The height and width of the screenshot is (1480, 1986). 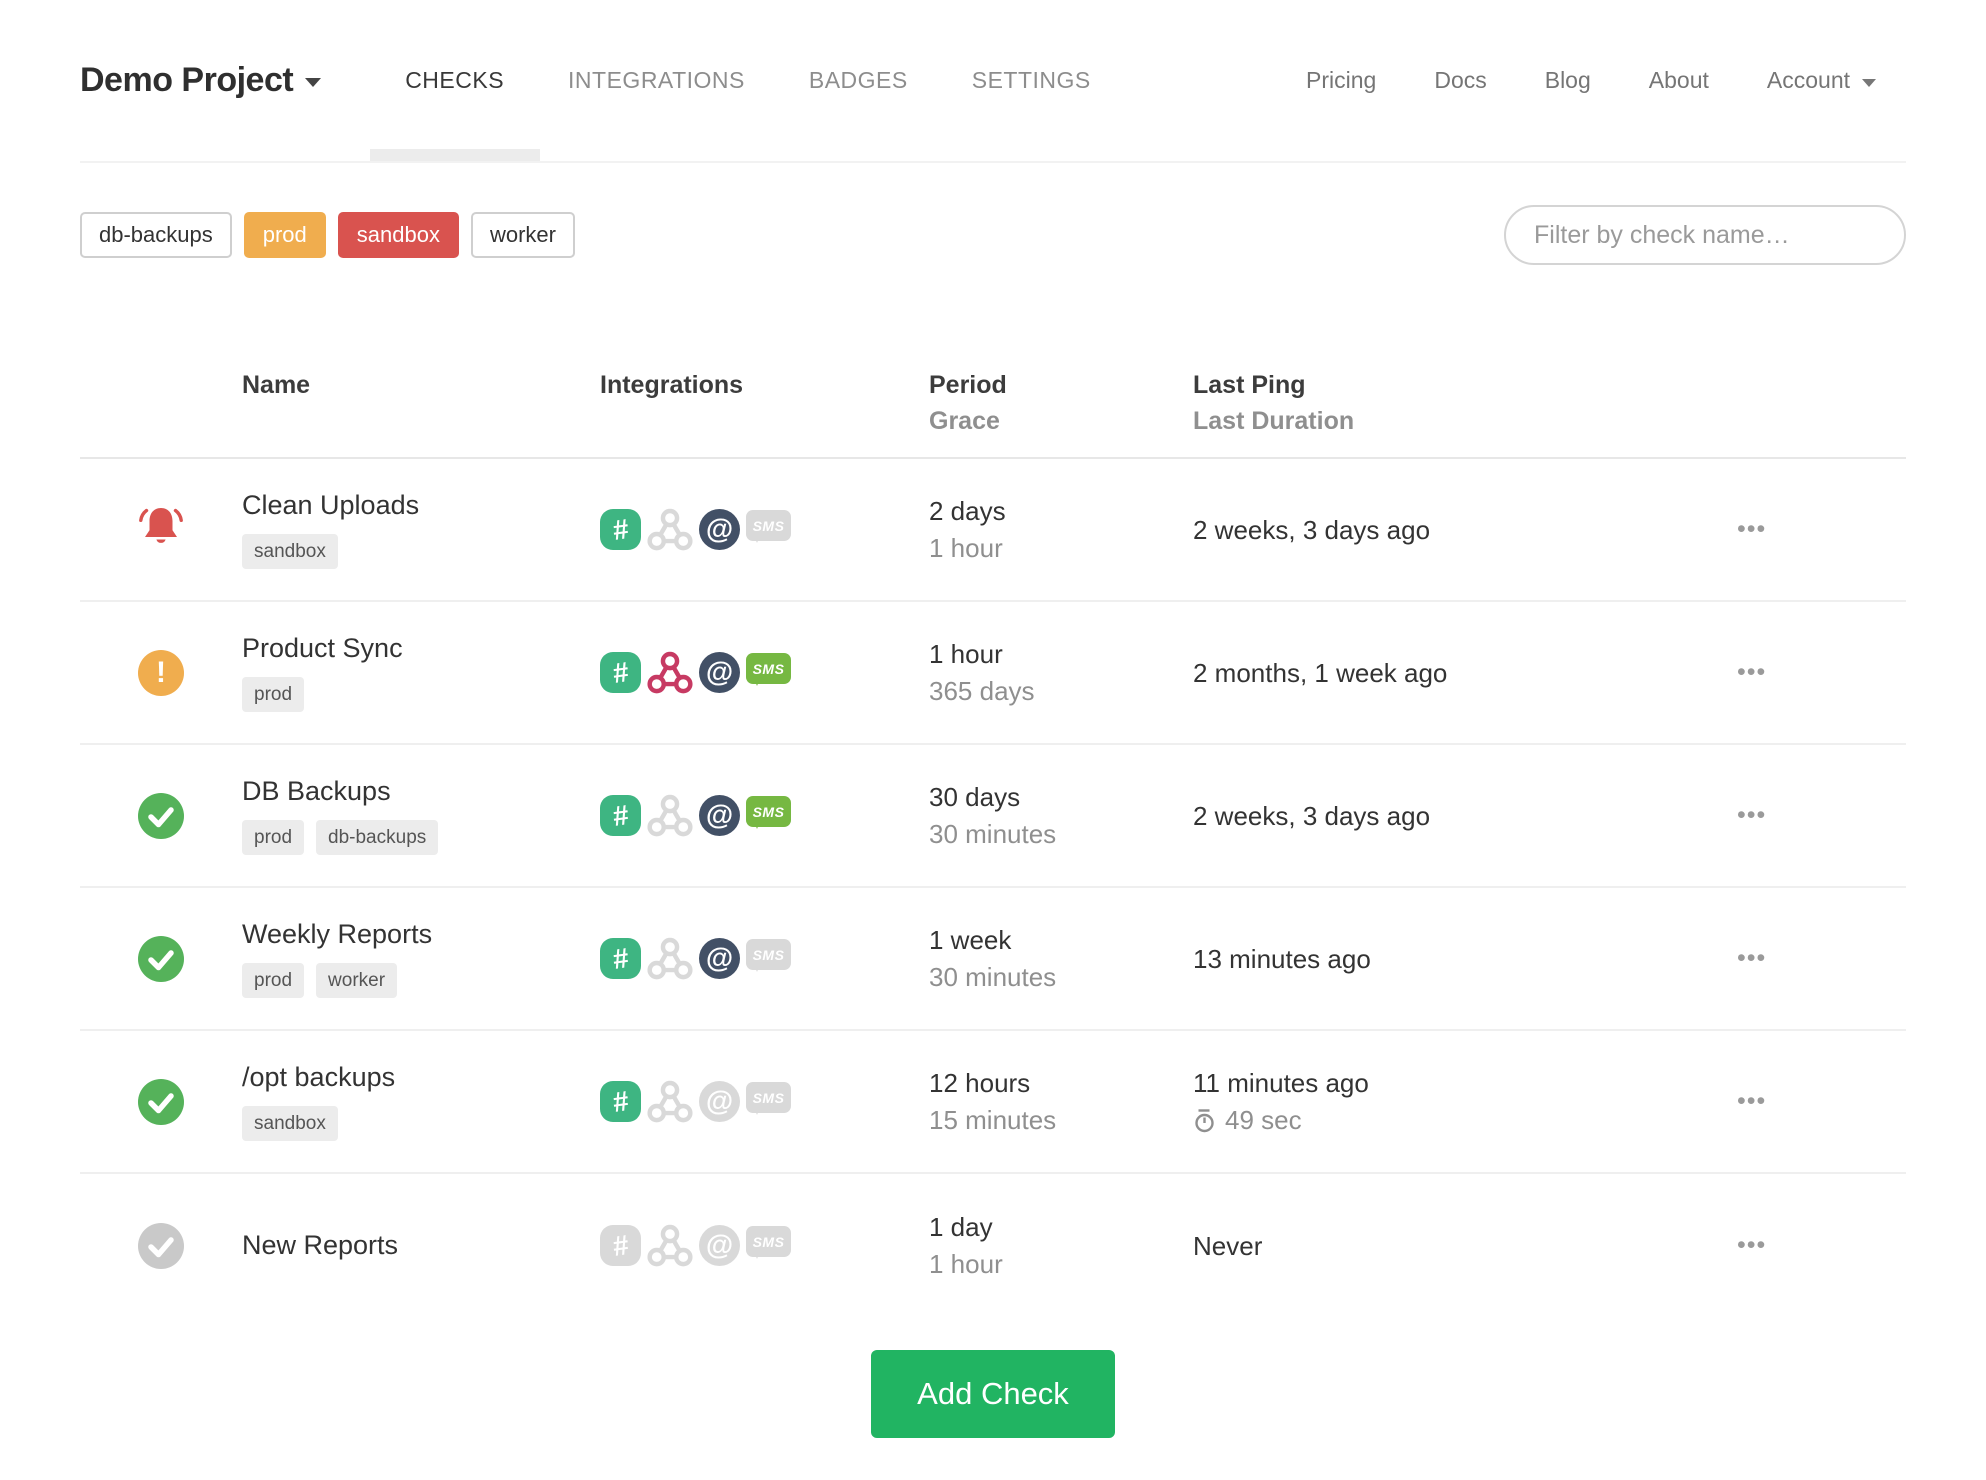 I want to click on exclamation-icon: !, so click(x=161, y=672).